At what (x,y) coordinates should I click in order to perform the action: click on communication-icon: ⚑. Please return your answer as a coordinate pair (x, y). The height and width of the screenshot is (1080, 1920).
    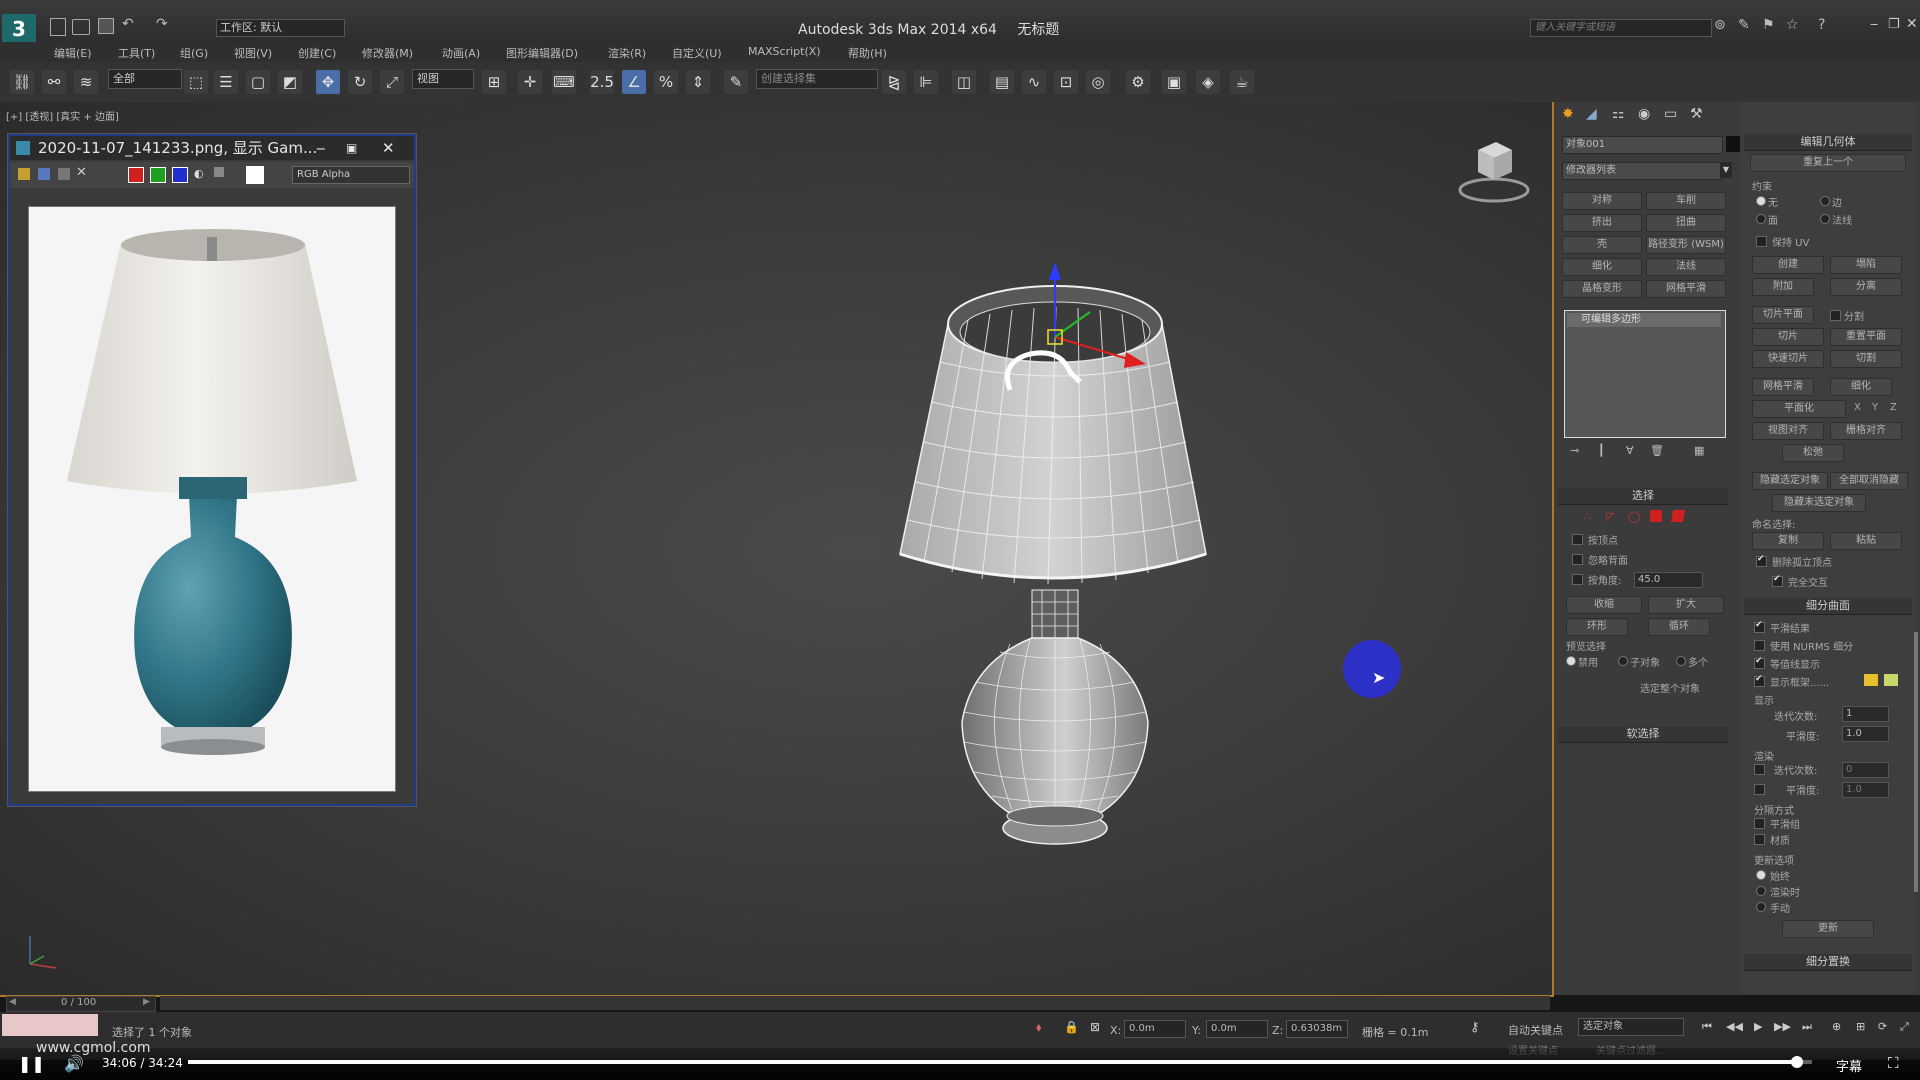
    Looking at the image, I should click on (1768, 25).